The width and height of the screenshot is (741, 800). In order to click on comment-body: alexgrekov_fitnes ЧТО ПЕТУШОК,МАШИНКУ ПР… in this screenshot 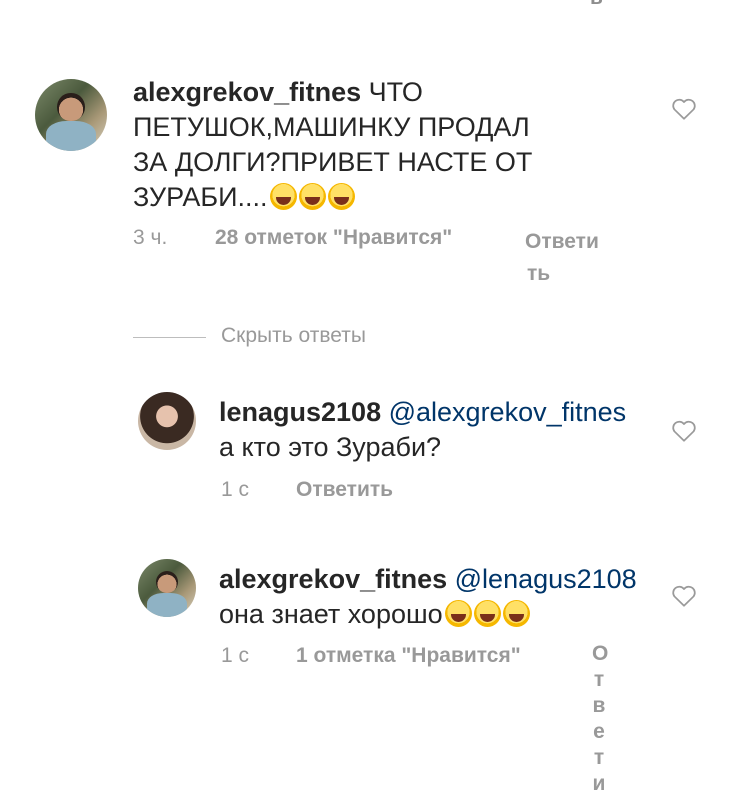, I will do `click(358, 145)`.